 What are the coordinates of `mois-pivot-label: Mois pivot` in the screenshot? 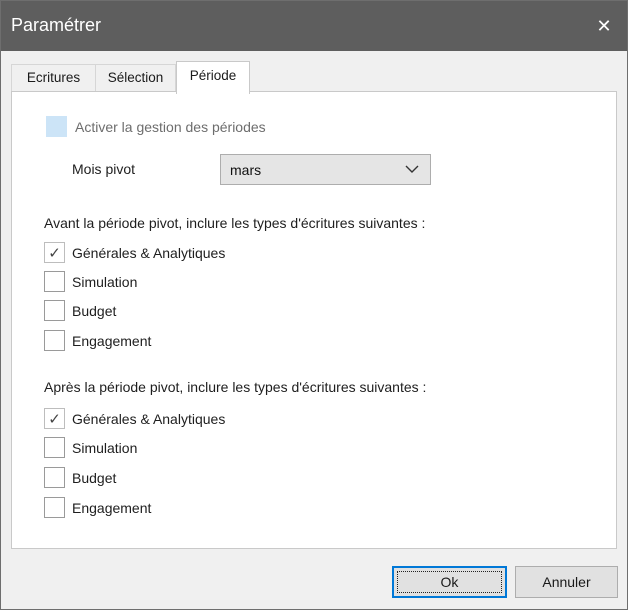 It's located at (104, 169).